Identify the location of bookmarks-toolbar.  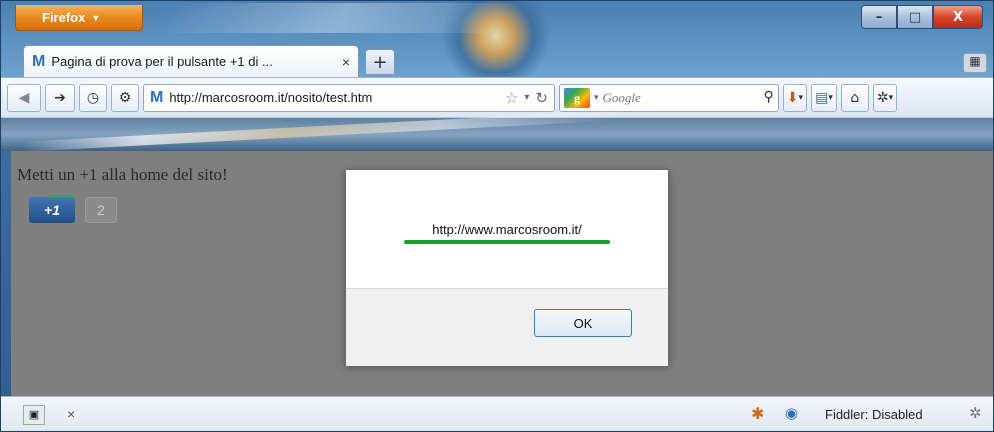
(497, 131).